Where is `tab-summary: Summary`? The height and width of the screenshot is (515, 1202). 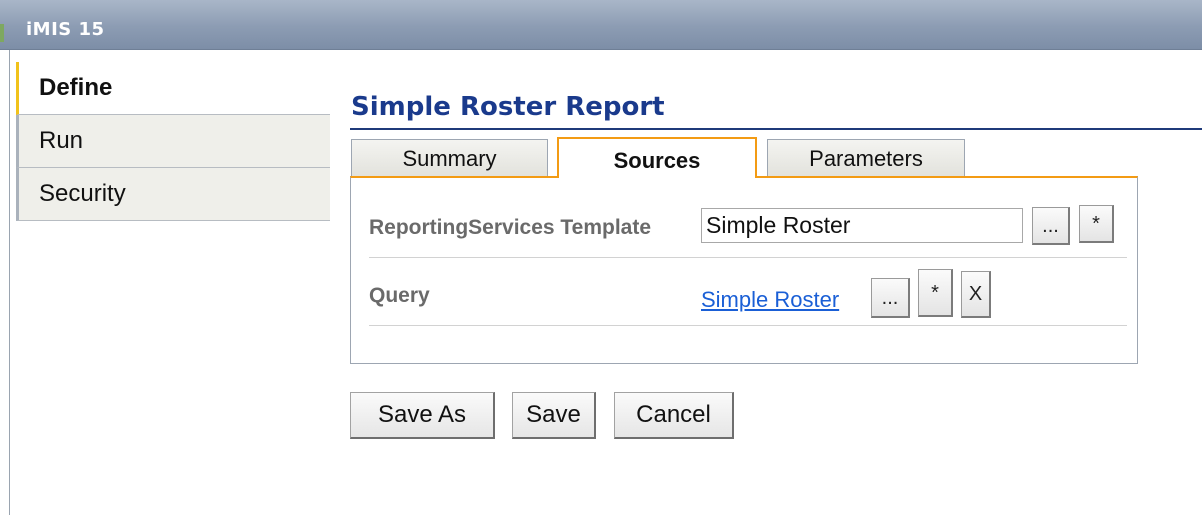
tab-summary: Summary is located at coordinates (449, 158).